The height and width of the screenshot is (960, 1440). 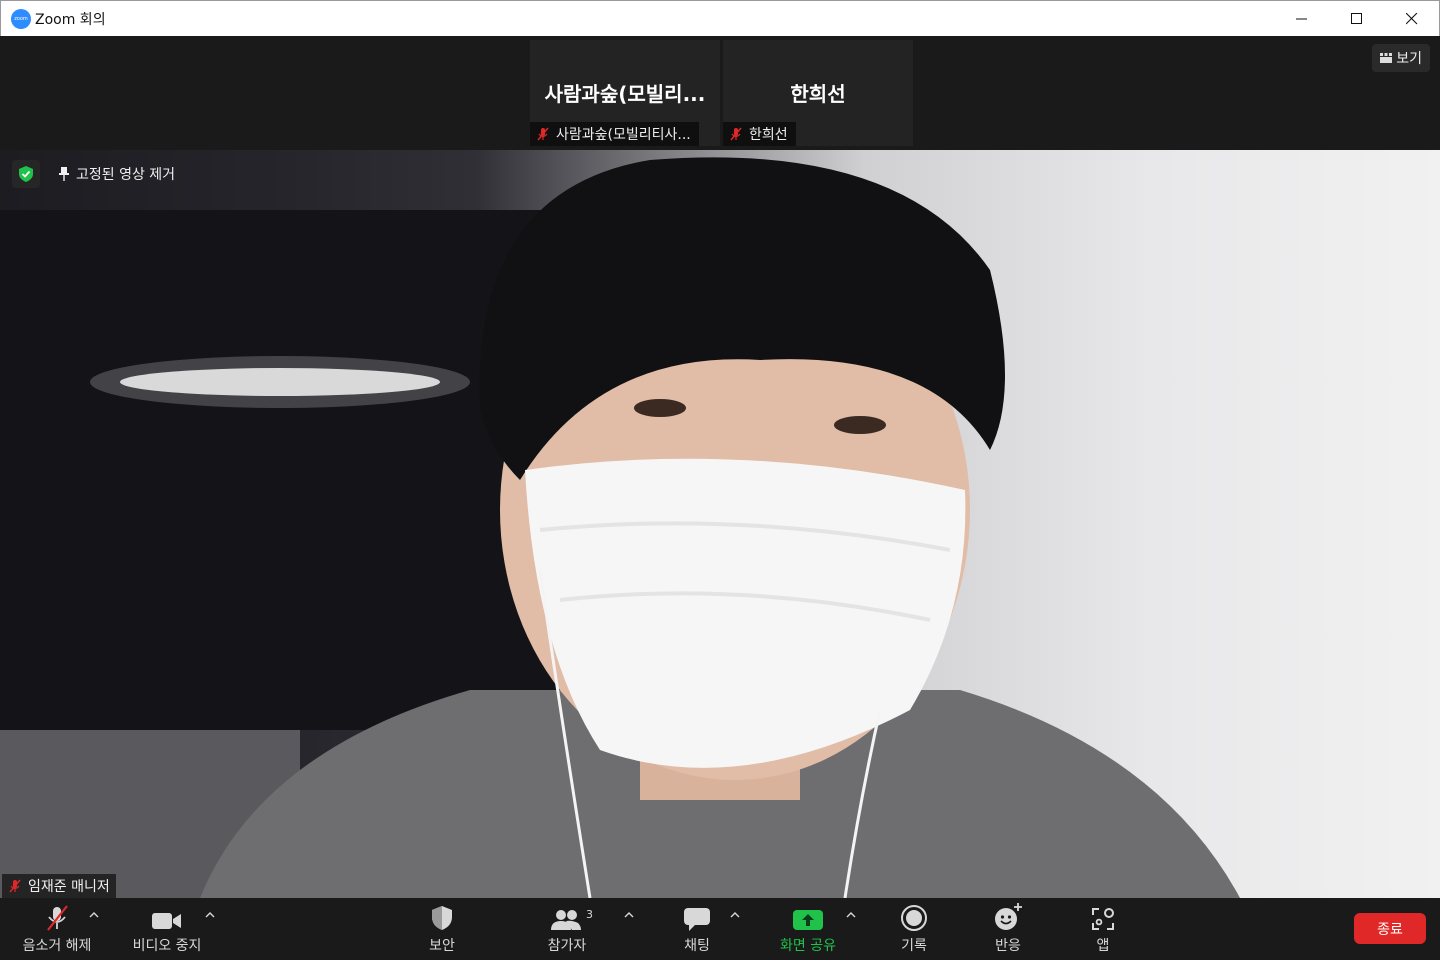 What do you see at coordinates (167, 915) in the screenshot?
I see `video-camera-icon` at bounding box center [167, 915].